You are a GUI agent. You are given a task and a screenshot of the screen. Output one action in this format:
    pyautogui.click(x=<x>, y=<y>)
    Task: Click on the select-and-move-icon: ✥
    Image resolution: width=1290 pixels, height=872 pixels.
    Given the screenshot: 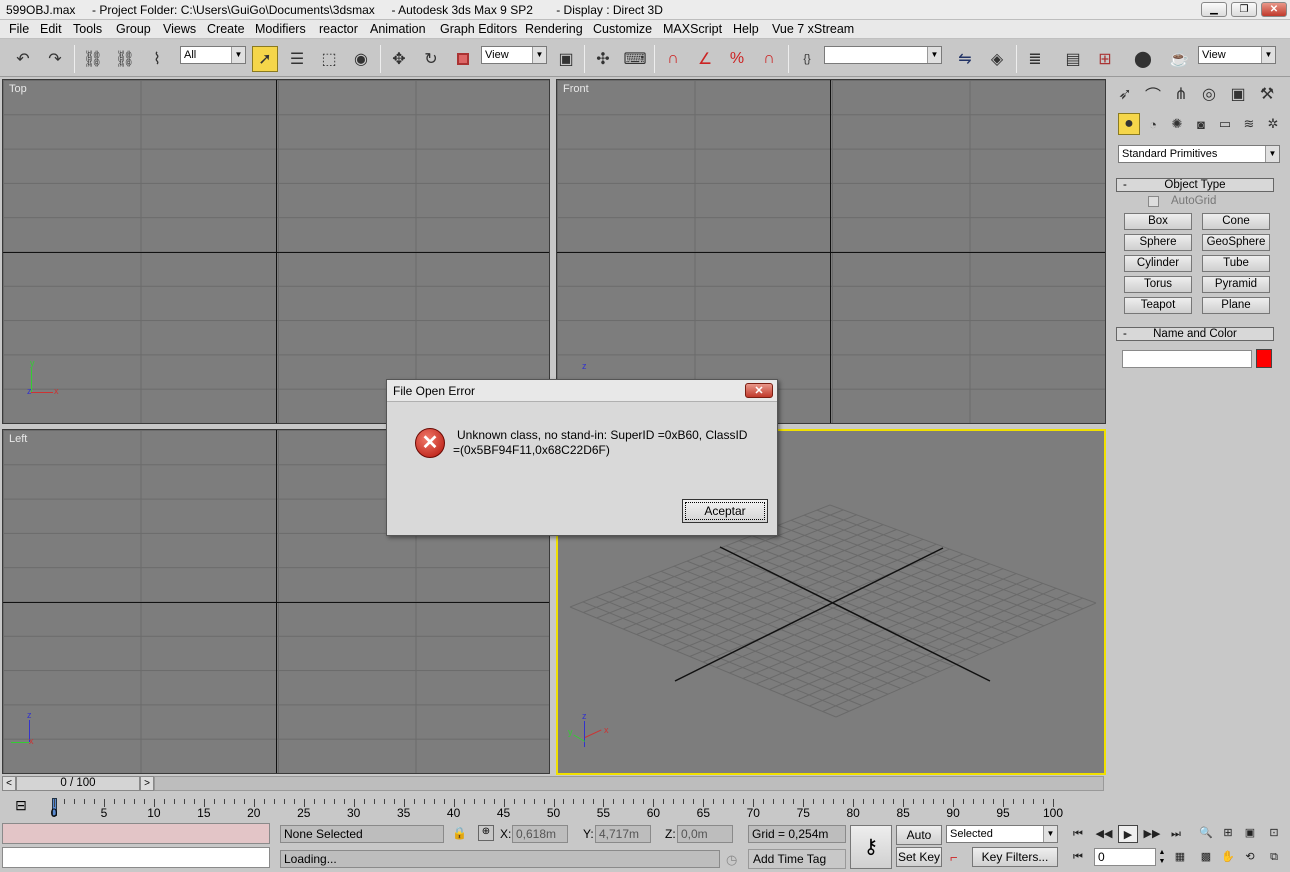 What is the action you would take?
    pyautogui.click(x=399, y=59)
    